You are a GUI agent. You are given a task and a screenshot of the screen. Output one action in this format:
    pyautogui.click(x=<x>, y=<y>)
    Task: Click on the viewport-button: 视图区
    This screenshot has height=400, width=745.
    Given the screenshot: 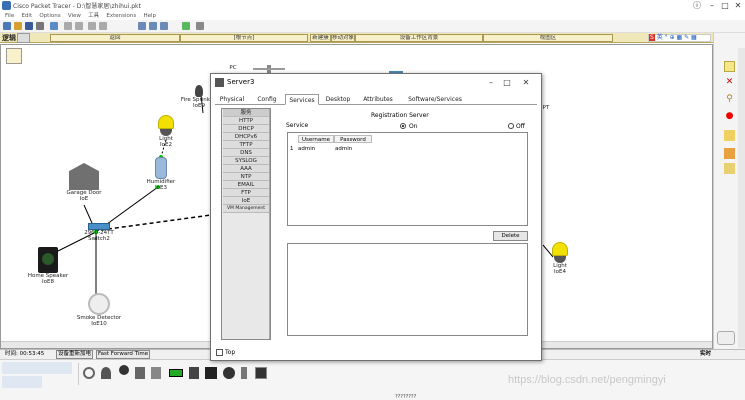 What is the action you would take?
    pyautogui.click(x=548, y=38)
    